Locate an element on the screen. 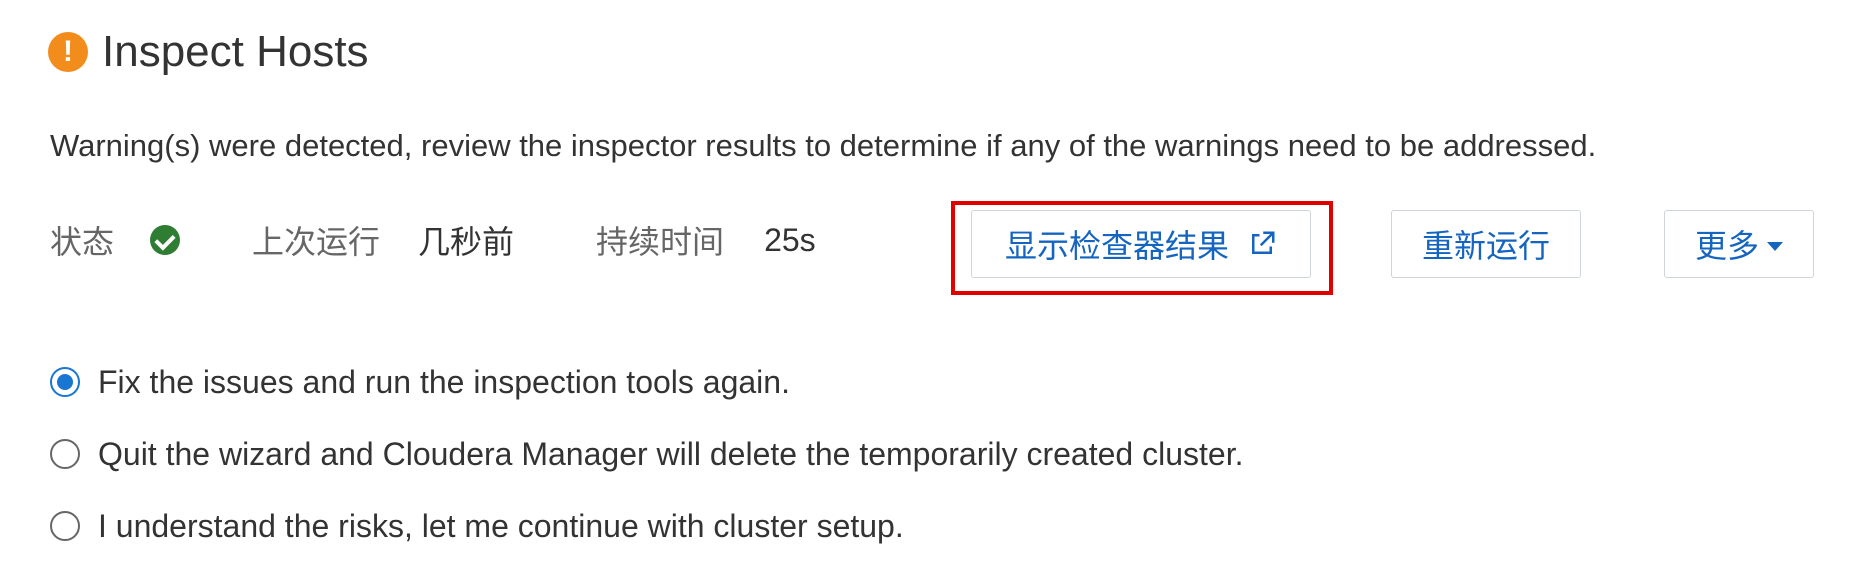  more-dropdown-button: 更多 is located at coordinates (1739, 244).